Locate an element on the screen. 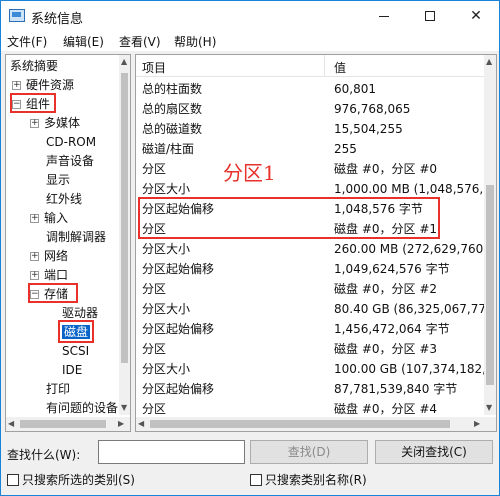 Image resolution: width=500 pixels, height=496 pixels. tree-item-label: 显示 is located at coordinates (58, 180).